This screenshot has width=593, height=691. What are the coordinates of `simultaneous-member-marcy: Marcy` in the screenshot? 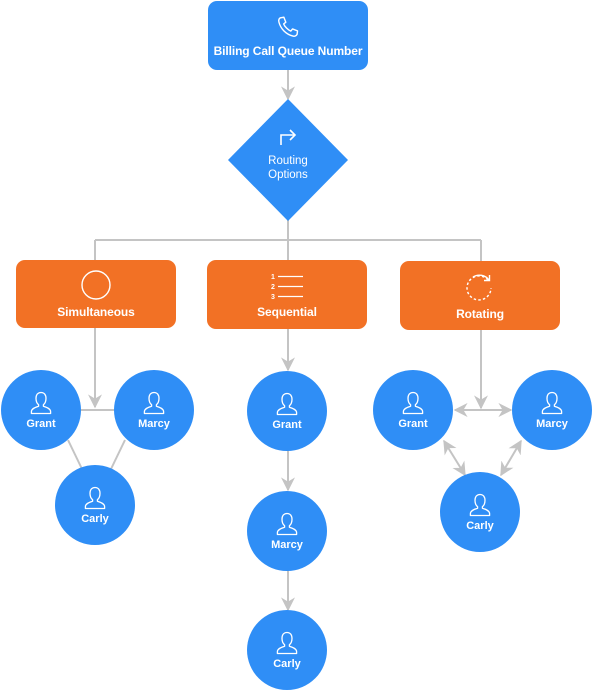 It's located at (154, 410).